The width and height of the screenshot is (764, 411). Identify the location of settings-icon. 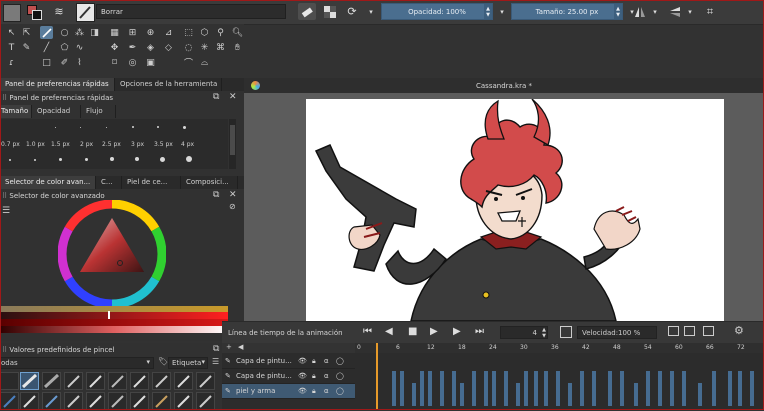
(708, 331).